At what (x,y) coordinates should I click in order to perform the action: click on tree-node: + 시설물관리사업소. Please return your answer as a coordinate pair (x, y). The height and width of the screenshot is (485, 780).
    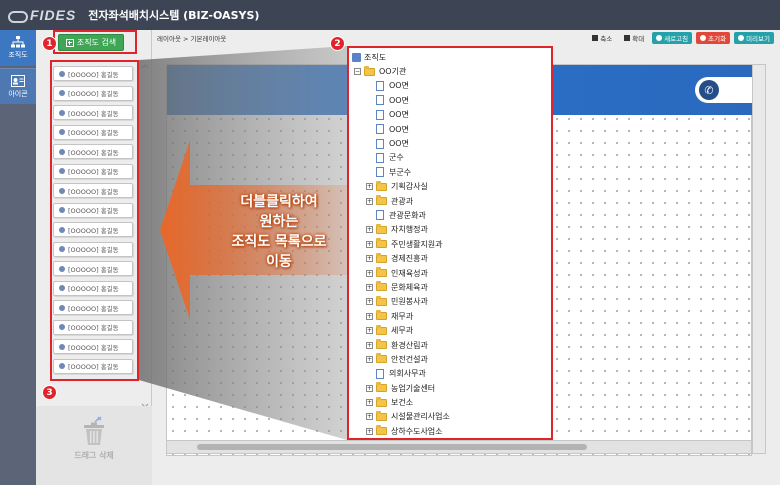
    Looking at the image, I should click on (451, 417).